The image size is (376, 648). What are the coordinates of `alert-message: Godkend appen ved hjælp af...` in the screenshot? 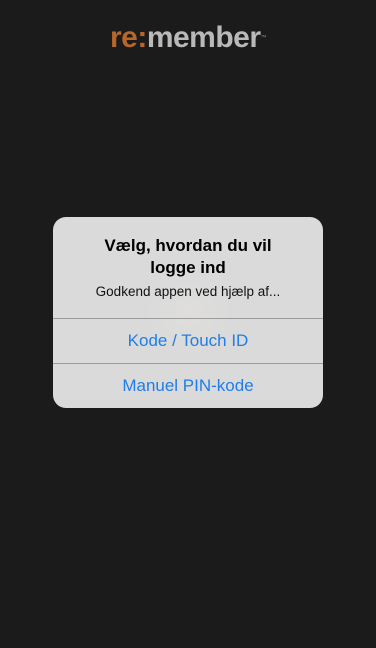 It's located at (188, 291).